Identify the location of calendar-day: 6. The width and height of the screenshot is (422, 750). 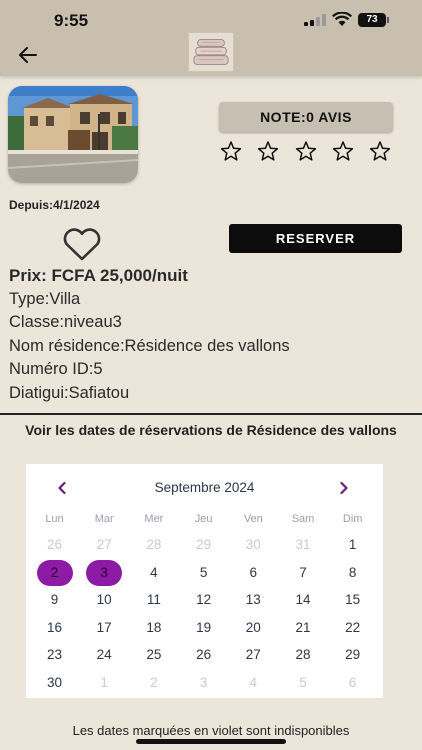
(253, 573).